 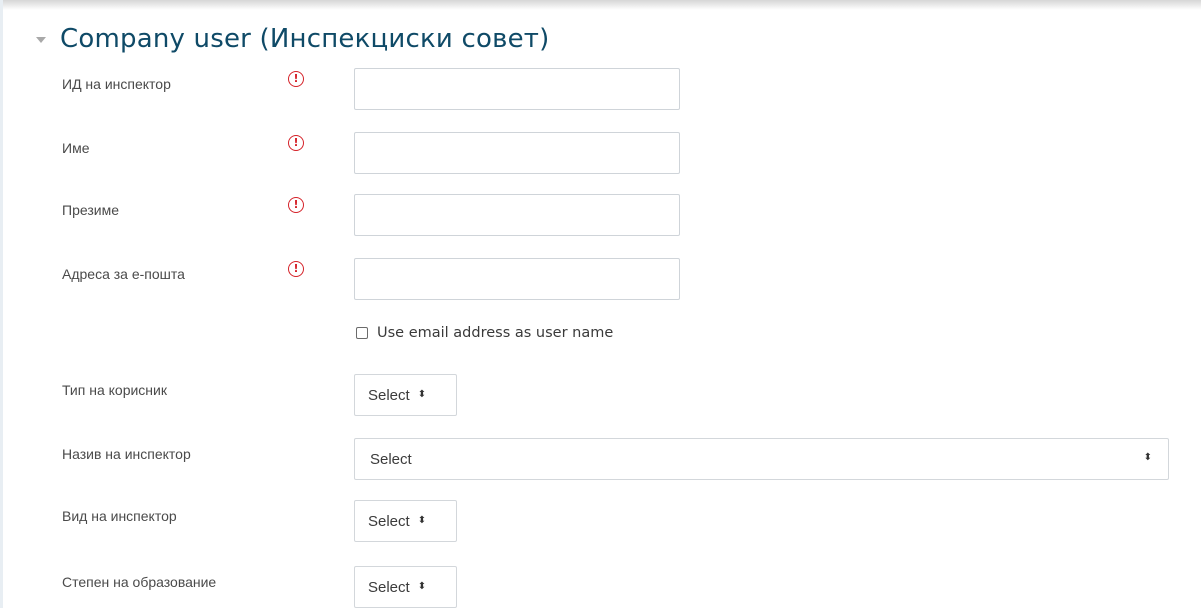 I want to click on left-border, so click(x=1, y=304).